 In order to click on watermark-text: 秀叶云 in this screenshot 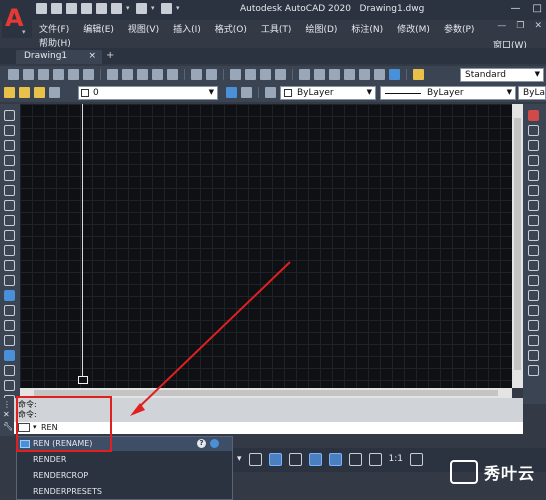, I will do `click(510, 473)`.